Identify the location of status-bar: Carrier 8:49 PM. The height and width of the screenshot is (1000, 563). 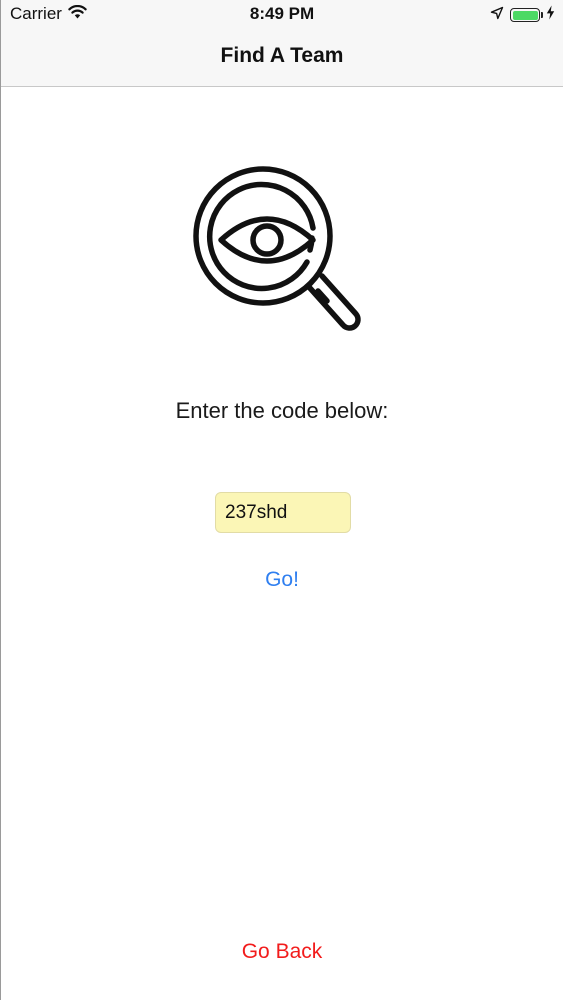
(282, 14).